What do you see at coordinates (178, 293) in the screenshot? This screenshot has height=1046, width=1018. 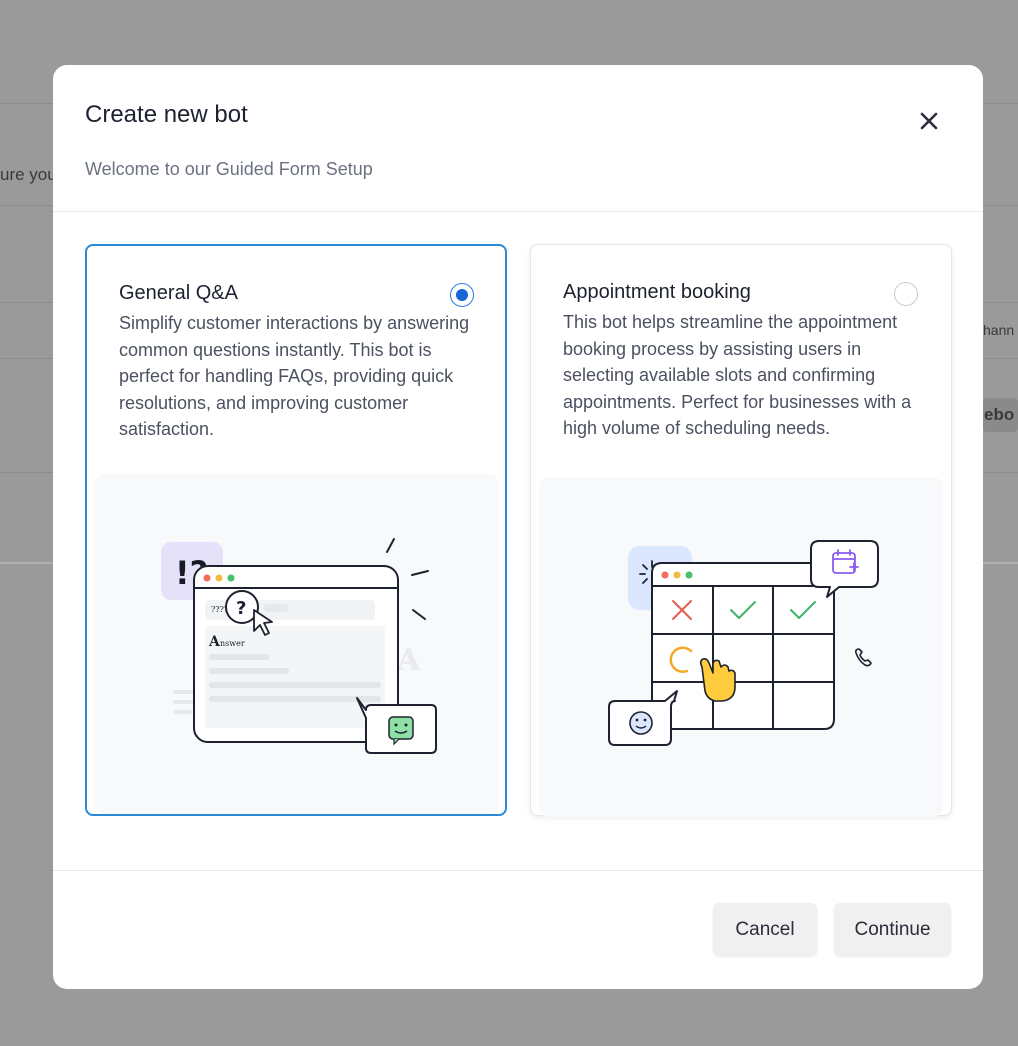 I see `option-title: General Q&A` at bounding box center [178, 293].